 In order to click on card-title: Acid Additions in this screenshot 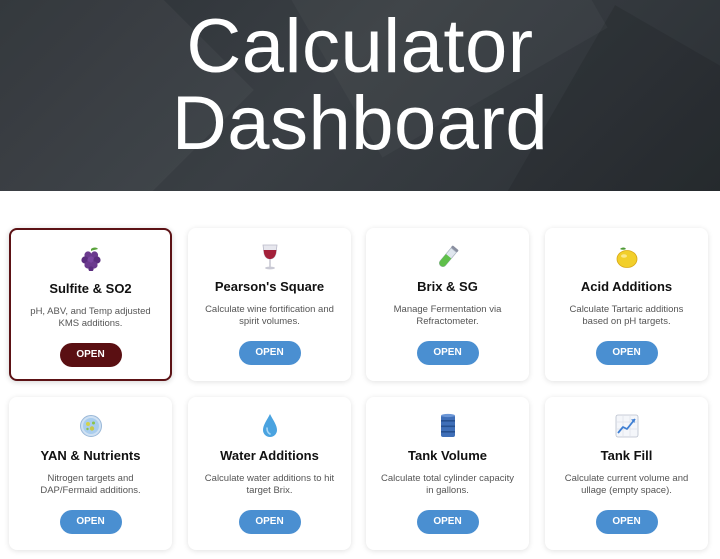, I will do `click(626, 286)`.